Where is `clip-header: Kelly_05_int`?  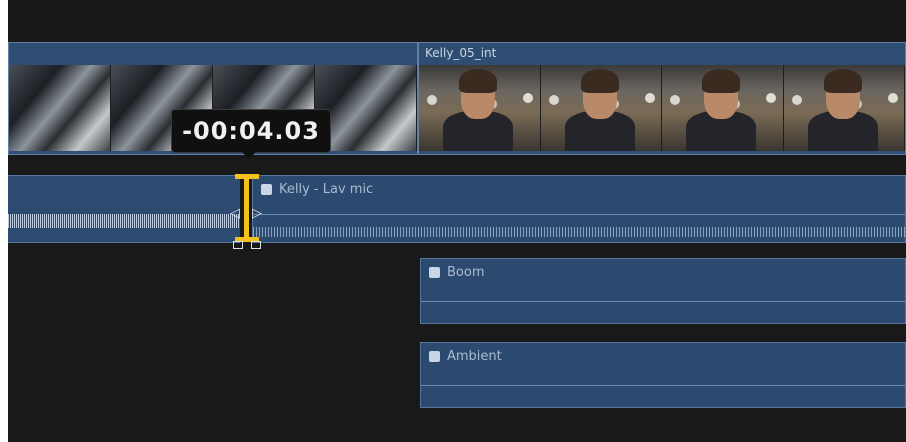 clip-header: Kelly_05_int is located at coordinates (662, 54).